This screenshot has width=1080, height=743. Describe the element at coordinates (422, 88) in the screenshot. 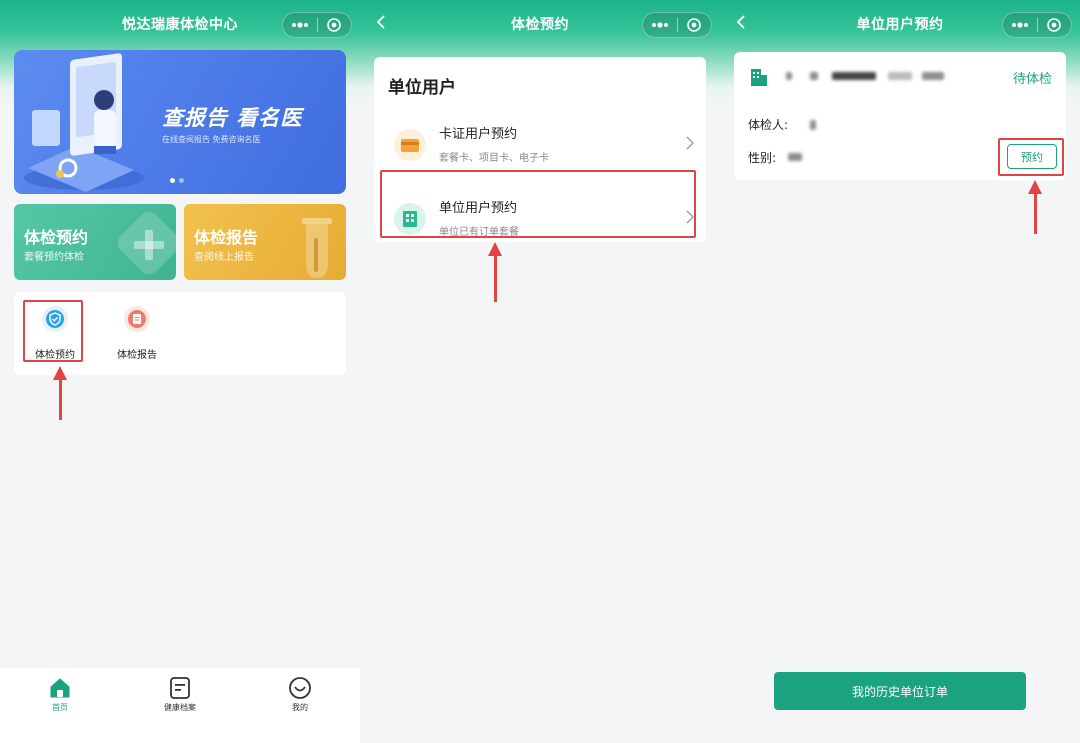

I see `section-title: 单位用户` at that location.